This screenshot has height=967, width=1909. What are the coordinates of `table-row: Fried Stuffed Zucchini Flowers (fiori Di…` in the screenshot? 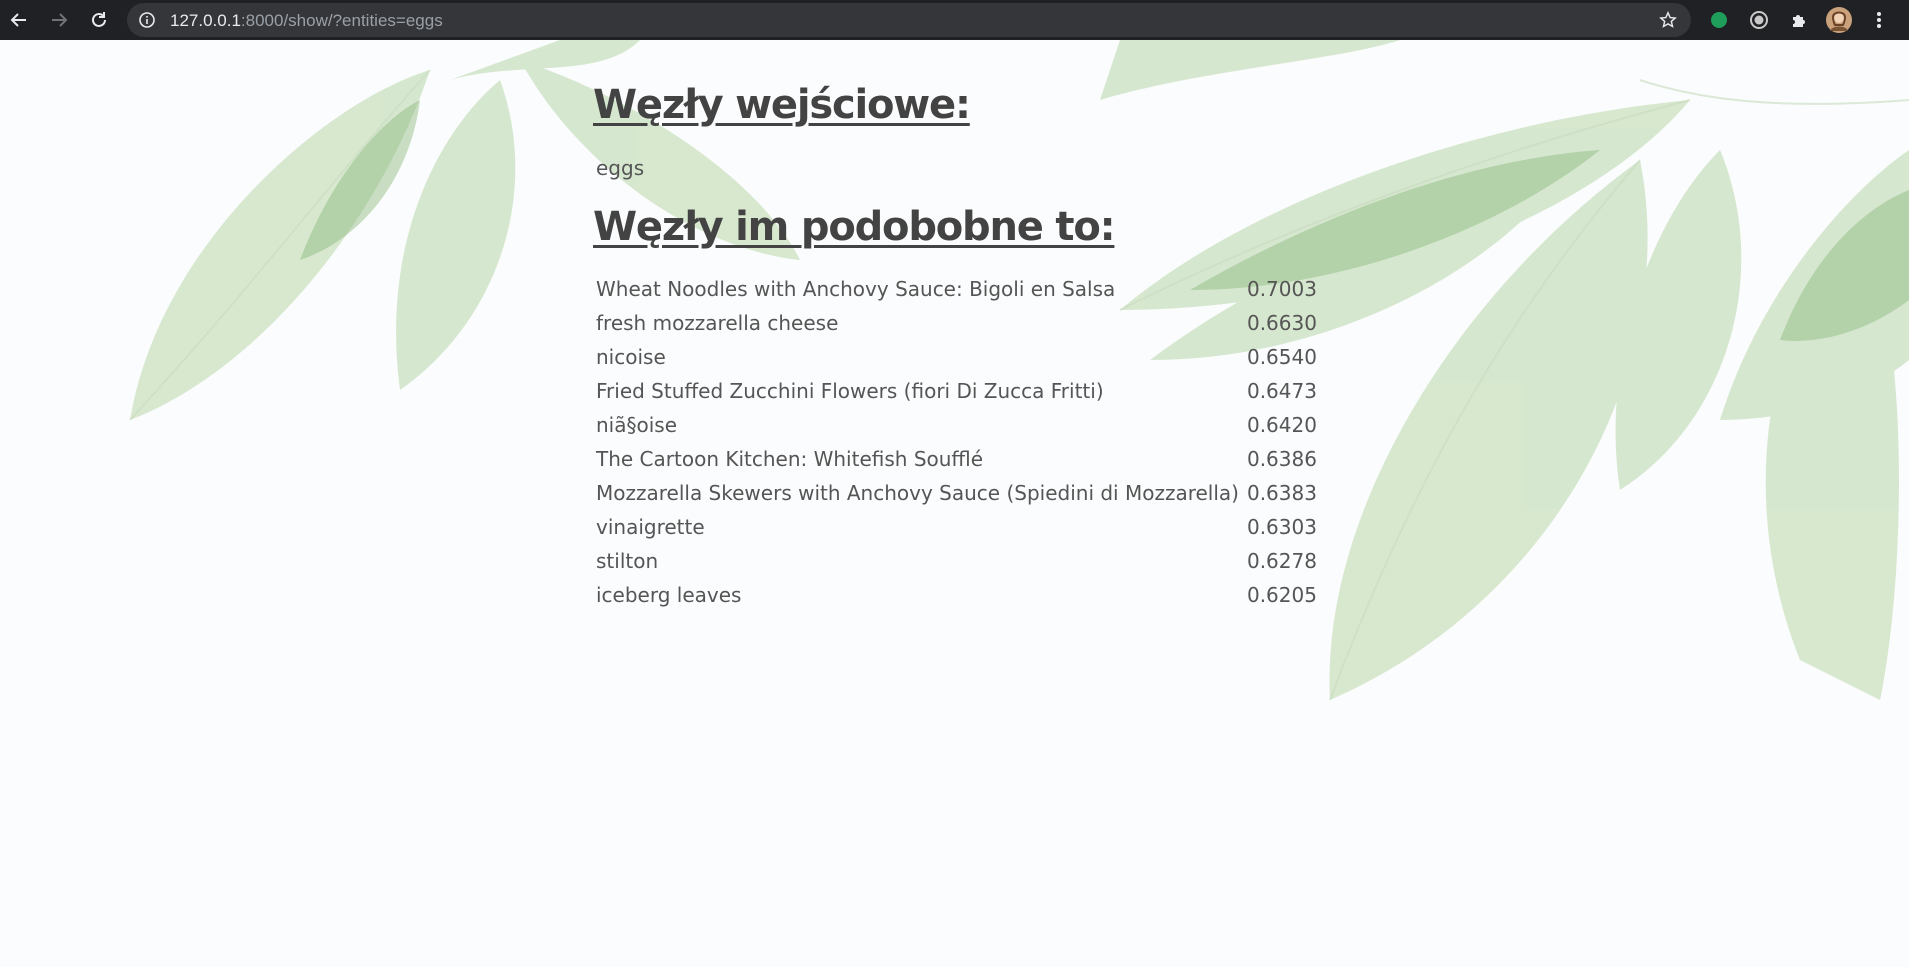 It's located at (956, 391).